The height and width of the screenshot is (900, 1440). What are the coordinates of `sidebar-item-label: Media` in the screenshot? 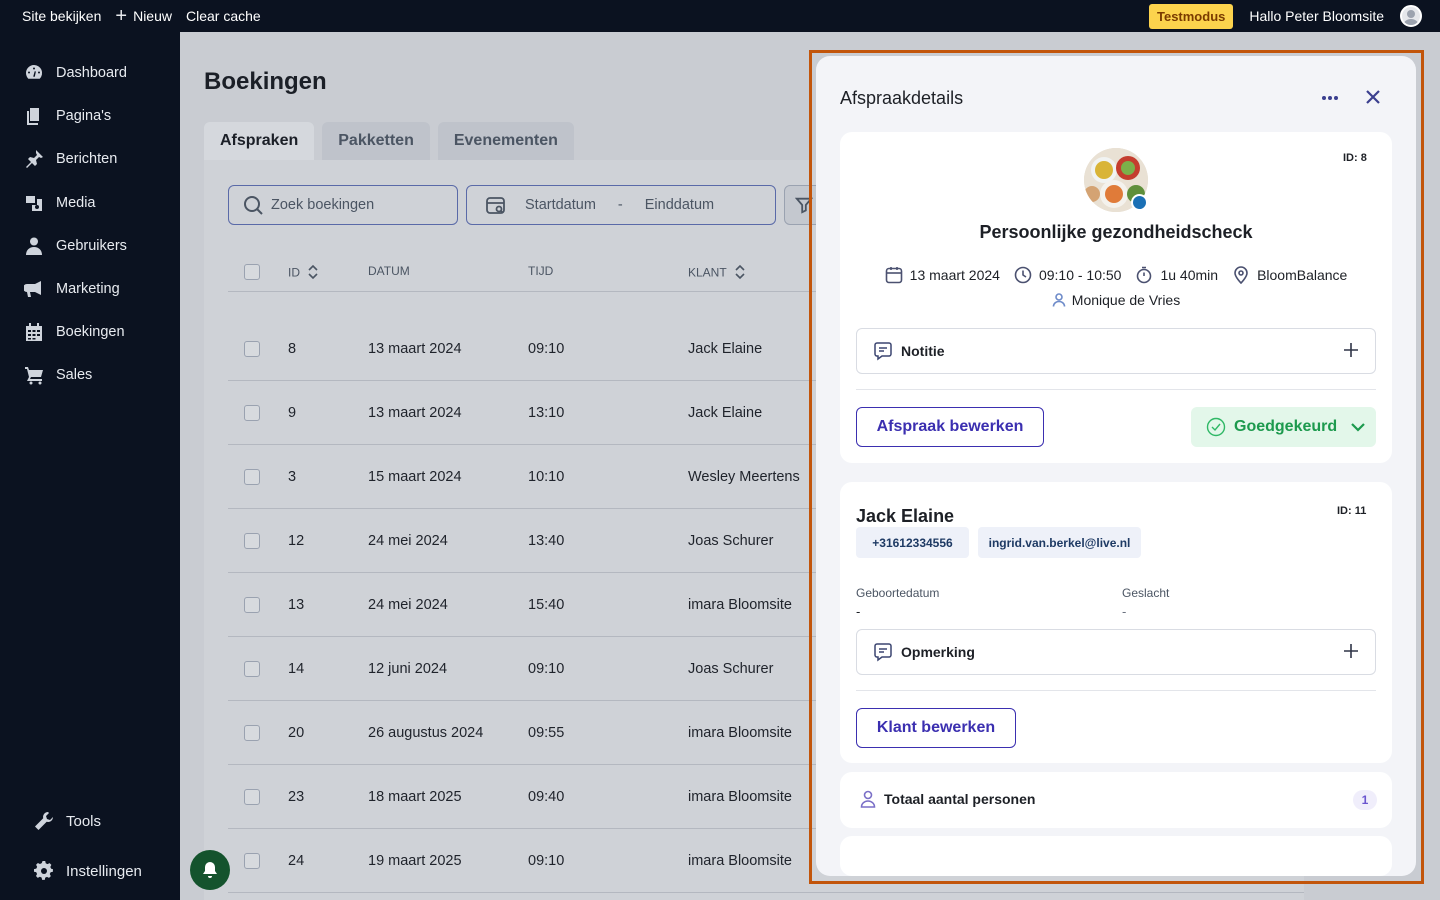 It's located at (76, 203).